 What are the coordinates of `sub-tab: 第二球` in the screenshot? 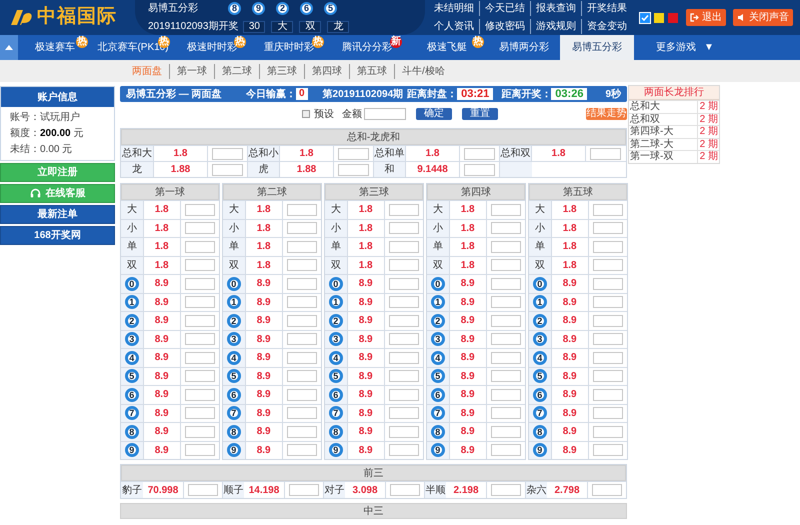 It's located at (236, 71).